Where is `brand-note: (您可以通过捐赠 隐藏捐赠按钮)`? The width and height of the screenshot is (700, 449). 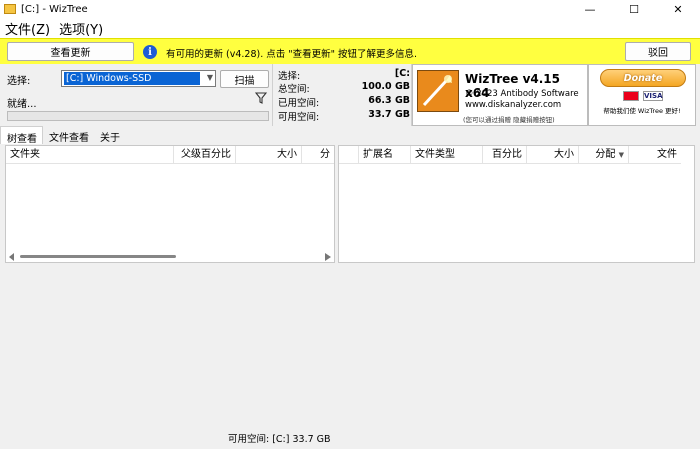
brand-note: (您可以通过捐赠 隐藏捐赠按钮) is located at coordinates (509, 120).